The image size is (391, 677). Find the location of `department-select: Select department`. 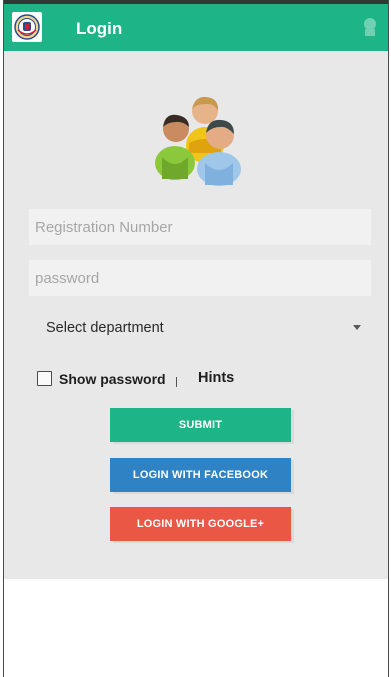

department-select: Select department is located at coordinates (200, 328).